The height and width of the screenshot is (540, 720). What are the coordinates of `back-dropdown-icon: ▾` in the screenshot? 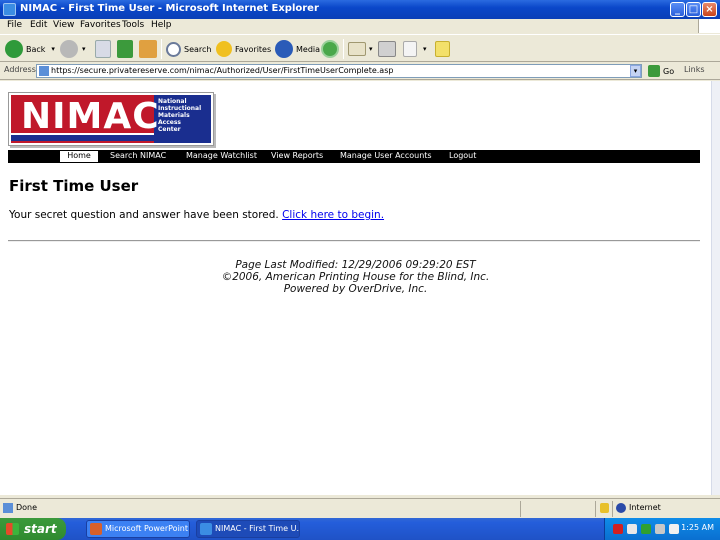 It's located at (53, 49).